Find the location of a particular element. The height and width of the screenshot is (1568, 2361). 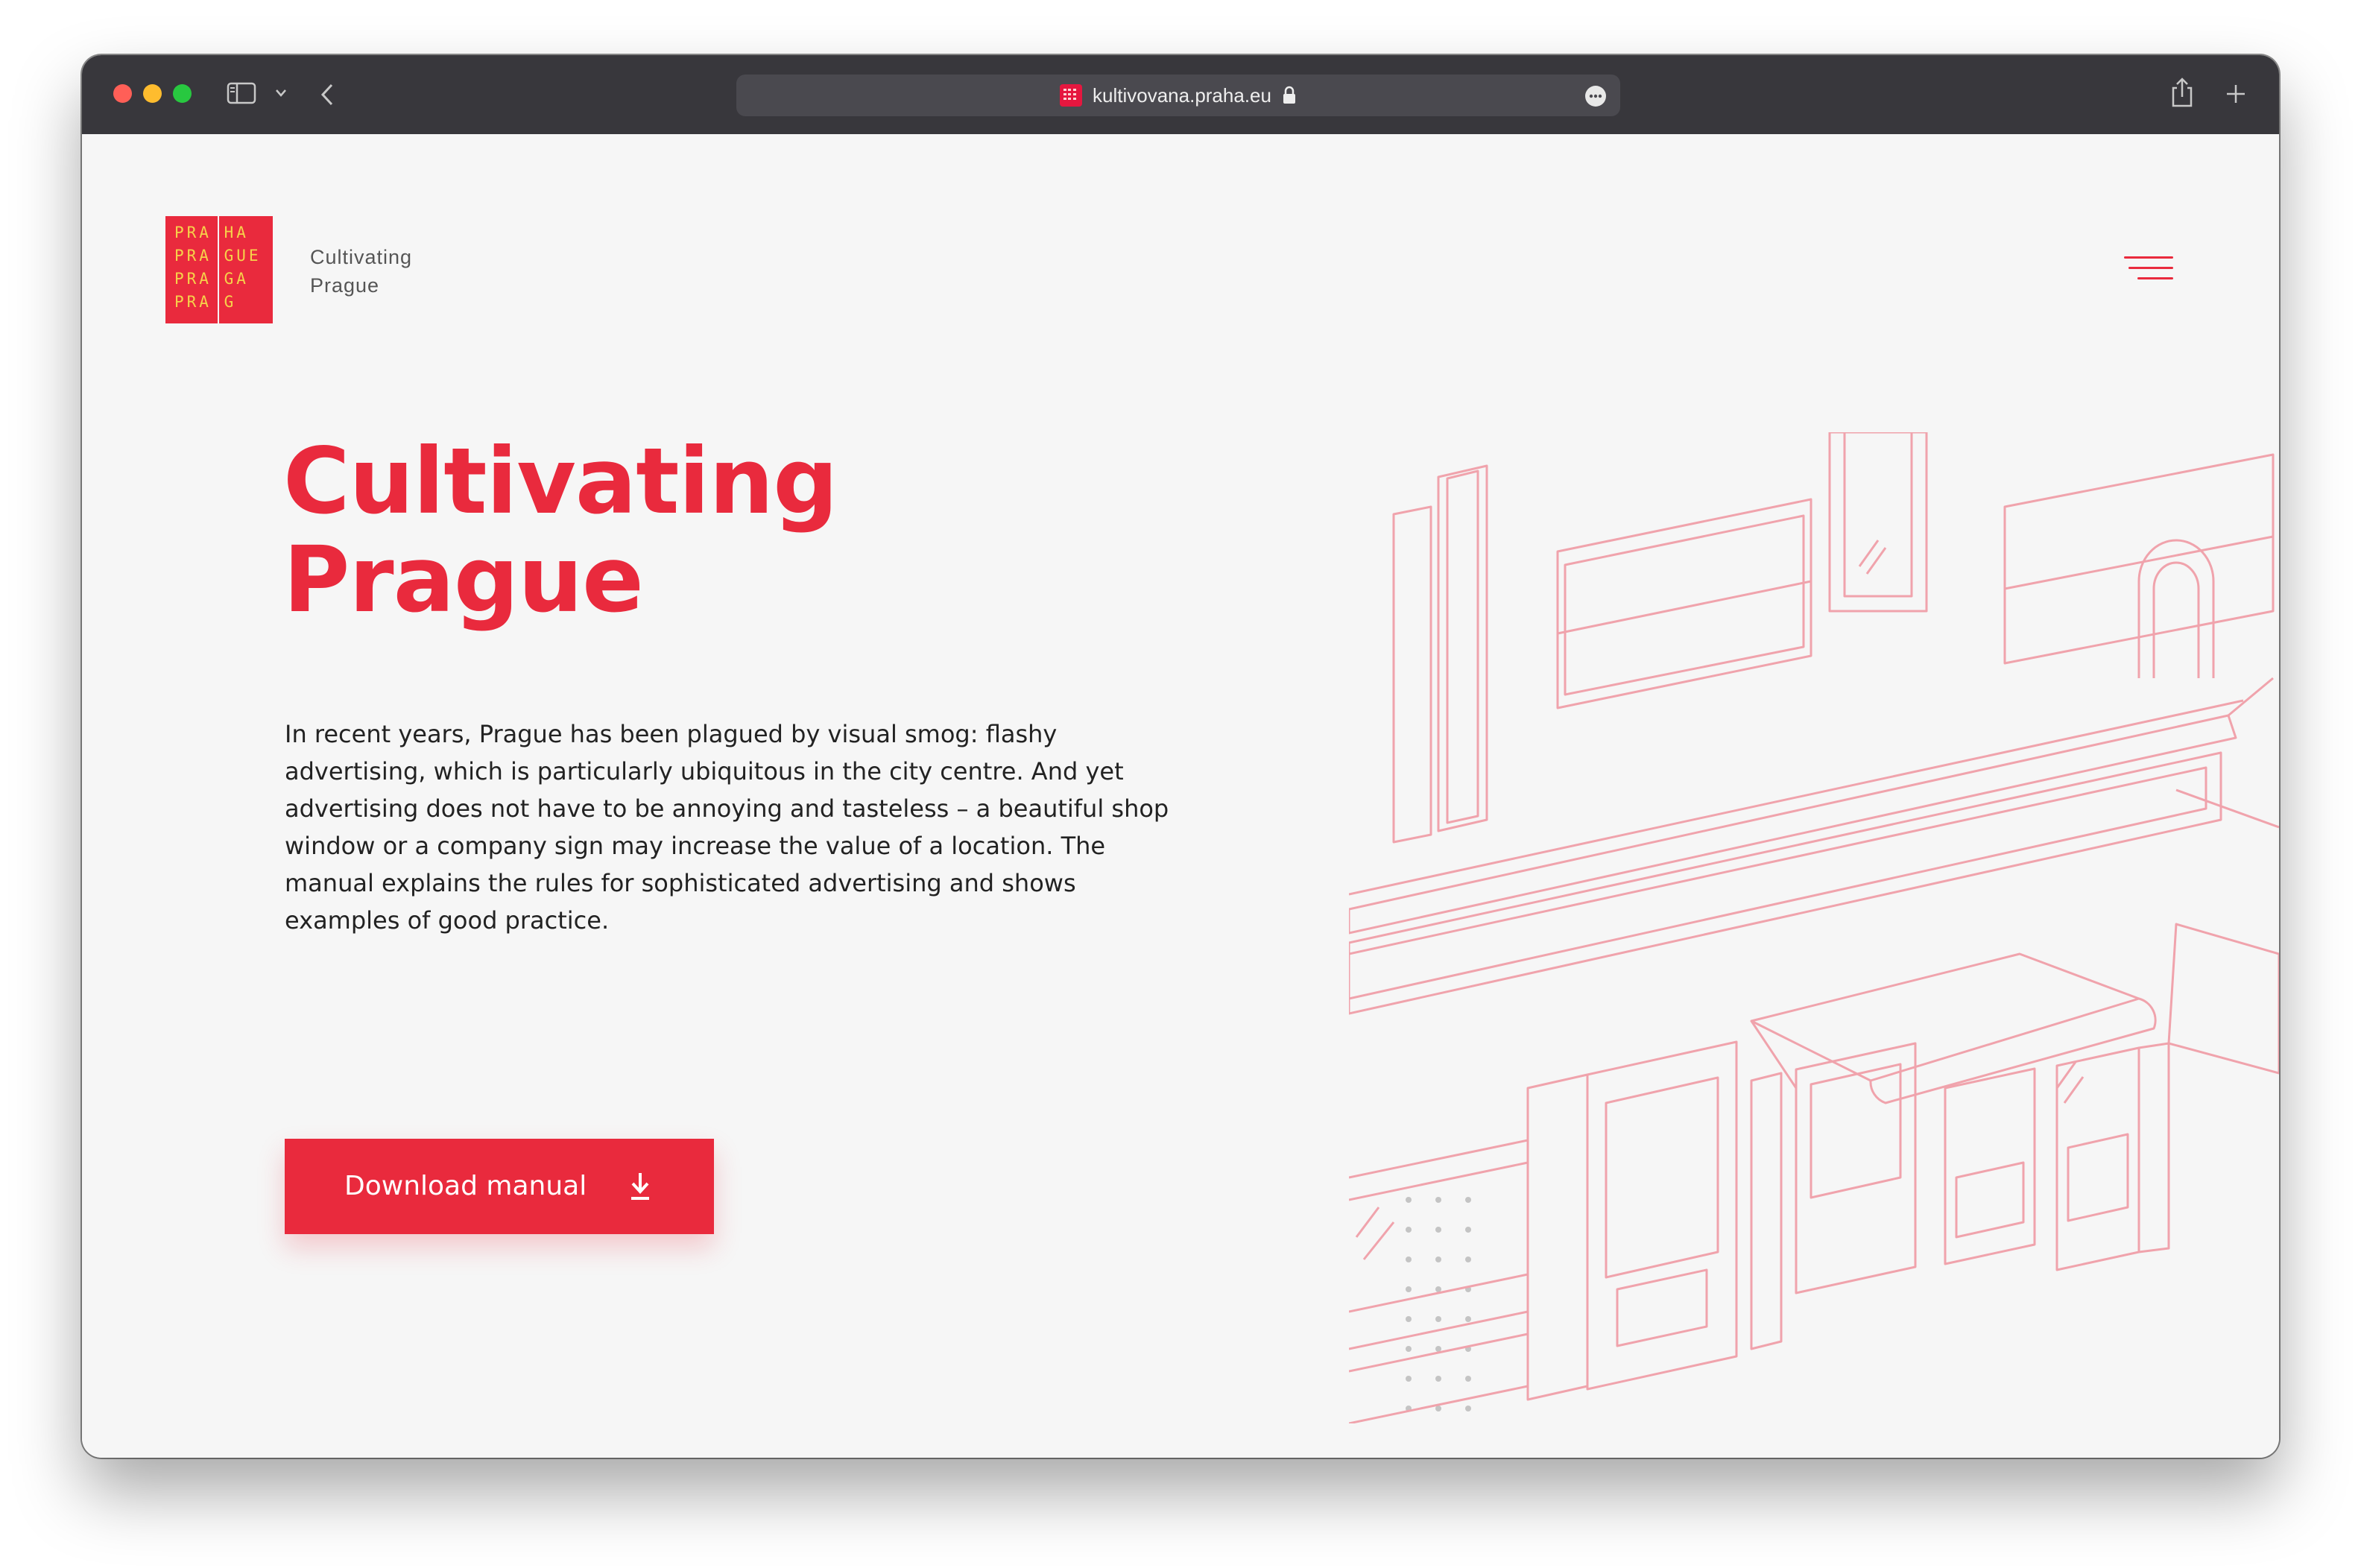

zoom-window-button is located at coordinates (182, 93).